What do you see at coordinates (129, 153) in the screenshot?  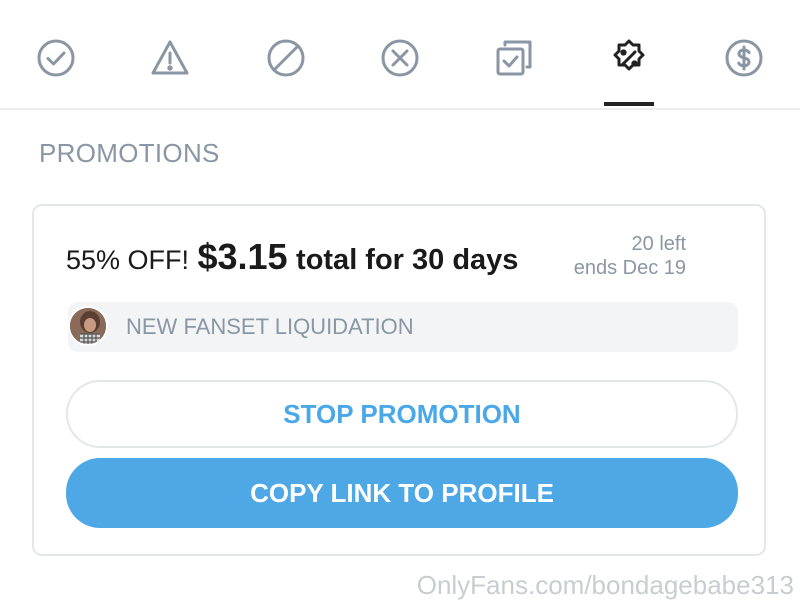 I see `page-title: PROMOTIONS` at bounding box center [129, 153].